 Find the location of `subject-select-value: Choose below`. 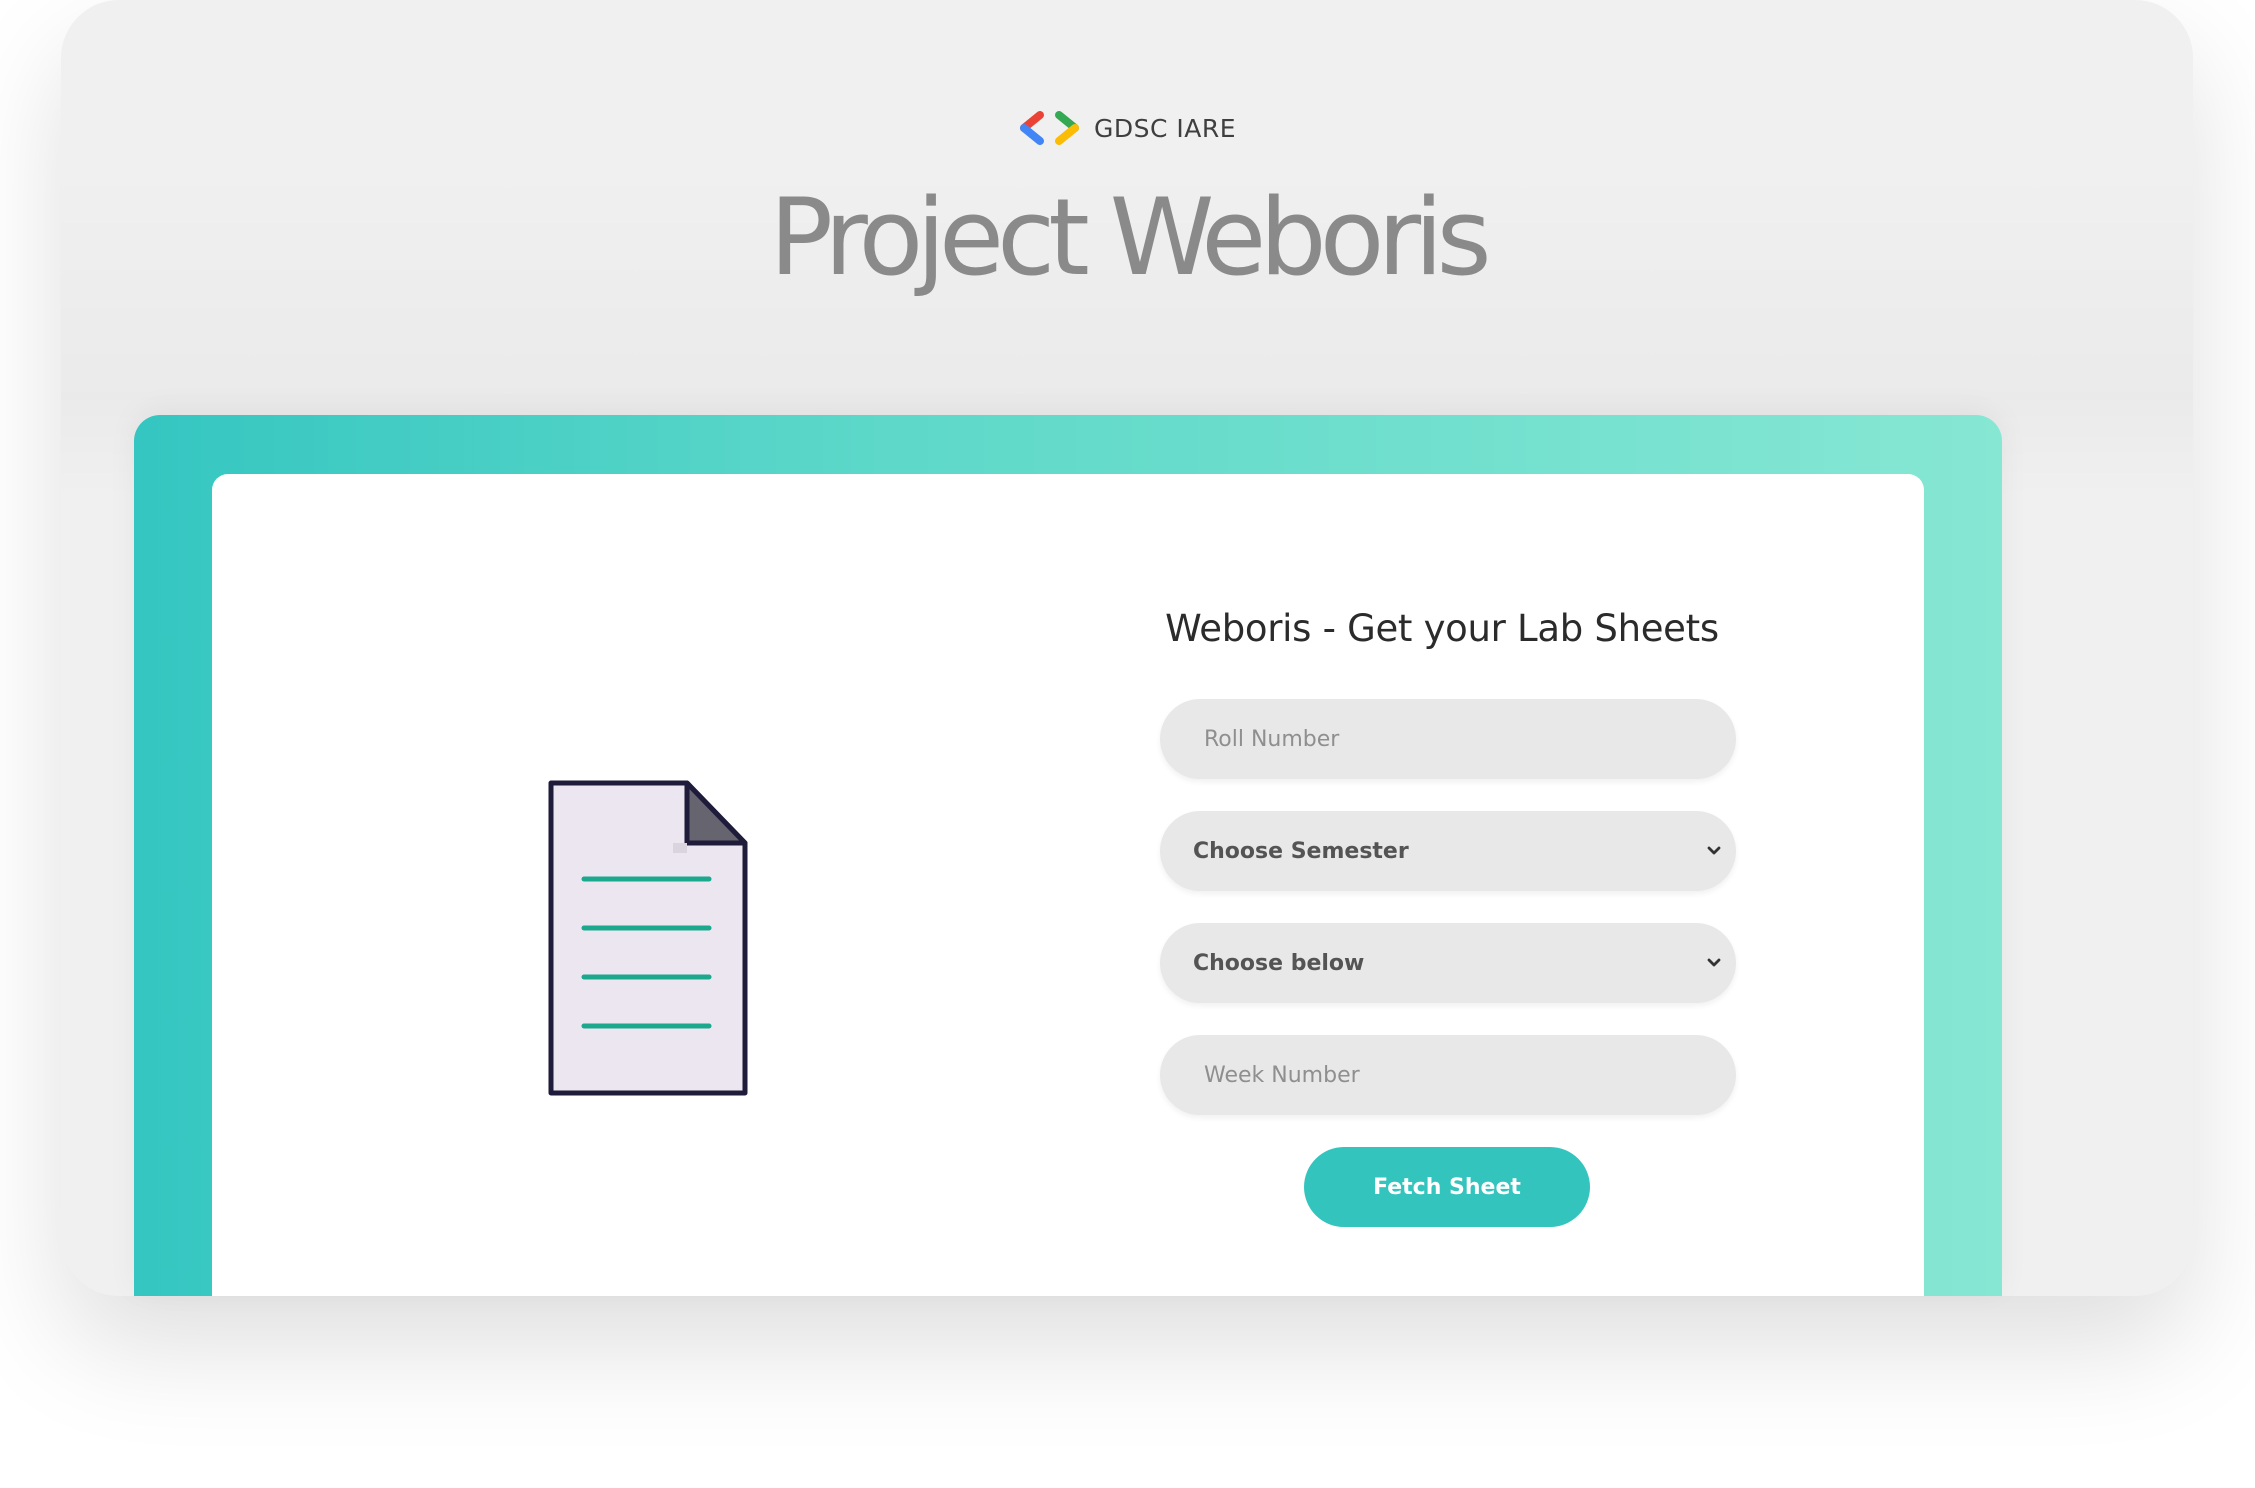

subject-select-value: Choose below is located at coordinates (1279, 963).